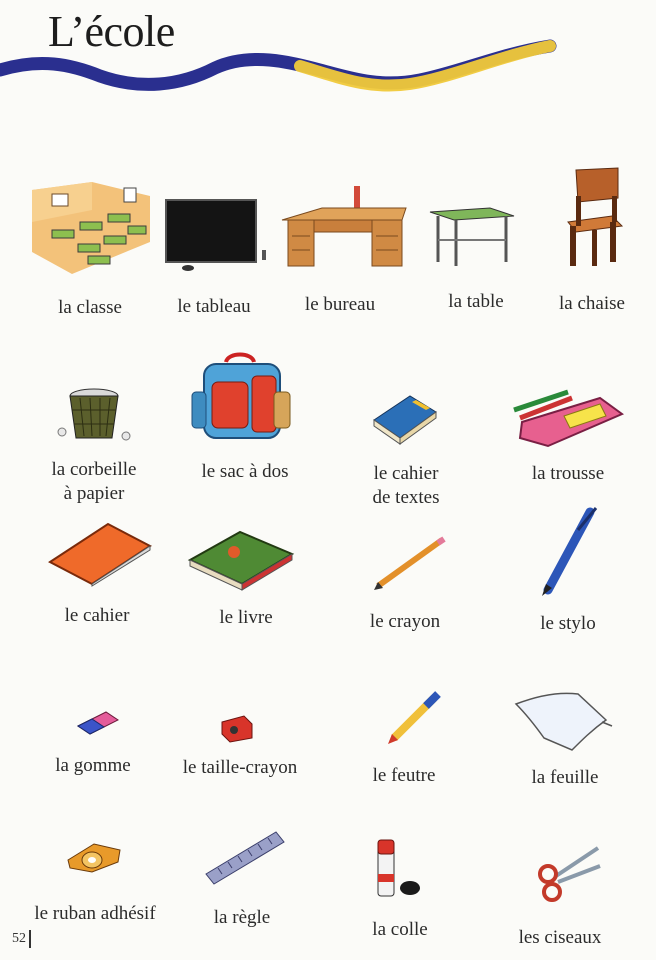  I want to click on vocab-label: la classe, so click(90, 307).